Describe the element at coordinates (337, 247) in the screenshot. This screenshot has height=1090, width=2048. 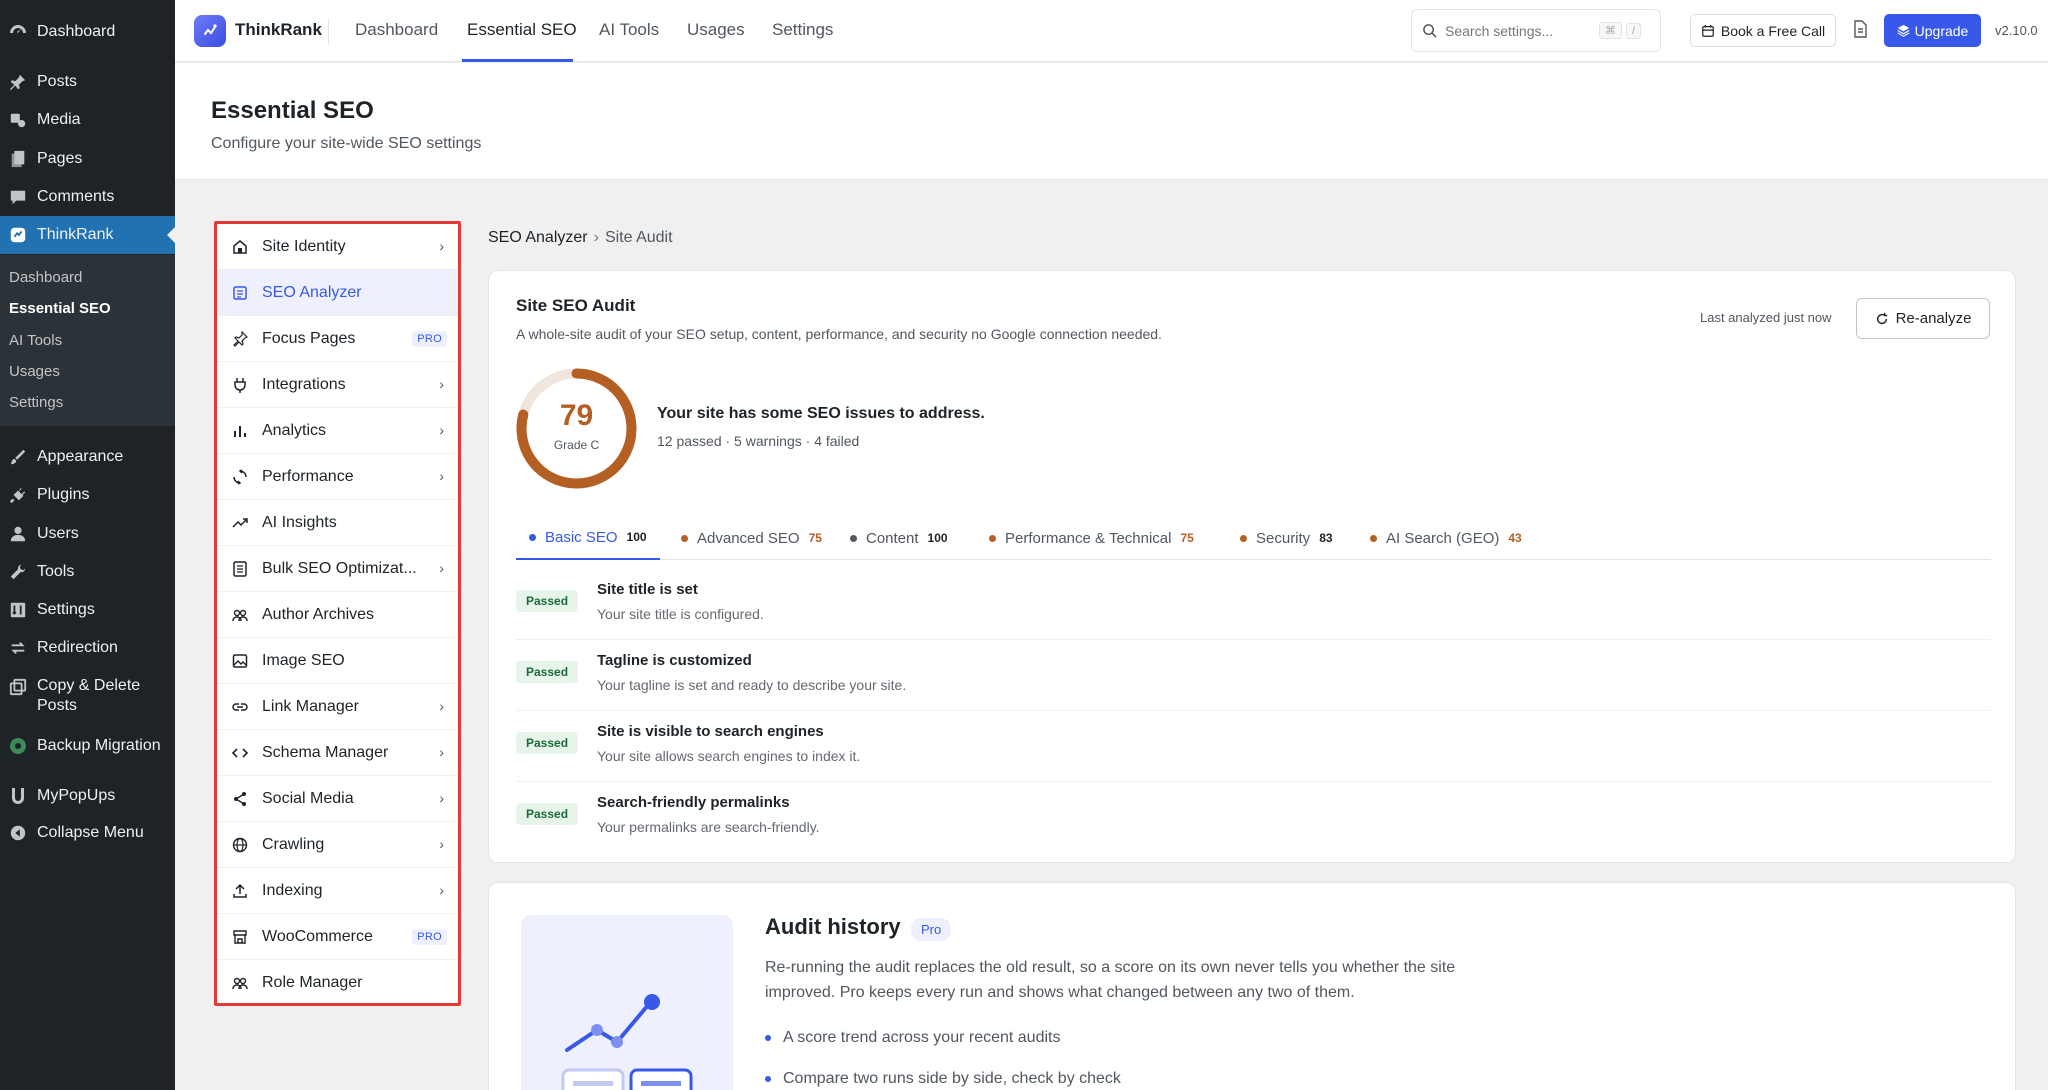
I see `settings-nav-site-identity: Site Identity ›` at that location.